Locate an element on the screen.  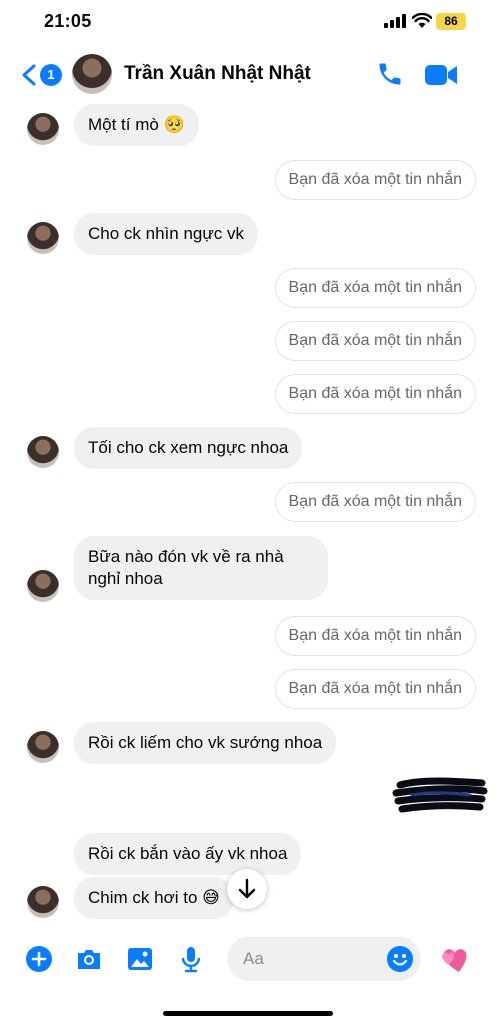
camera-icon is located at coordinates (89, 959).